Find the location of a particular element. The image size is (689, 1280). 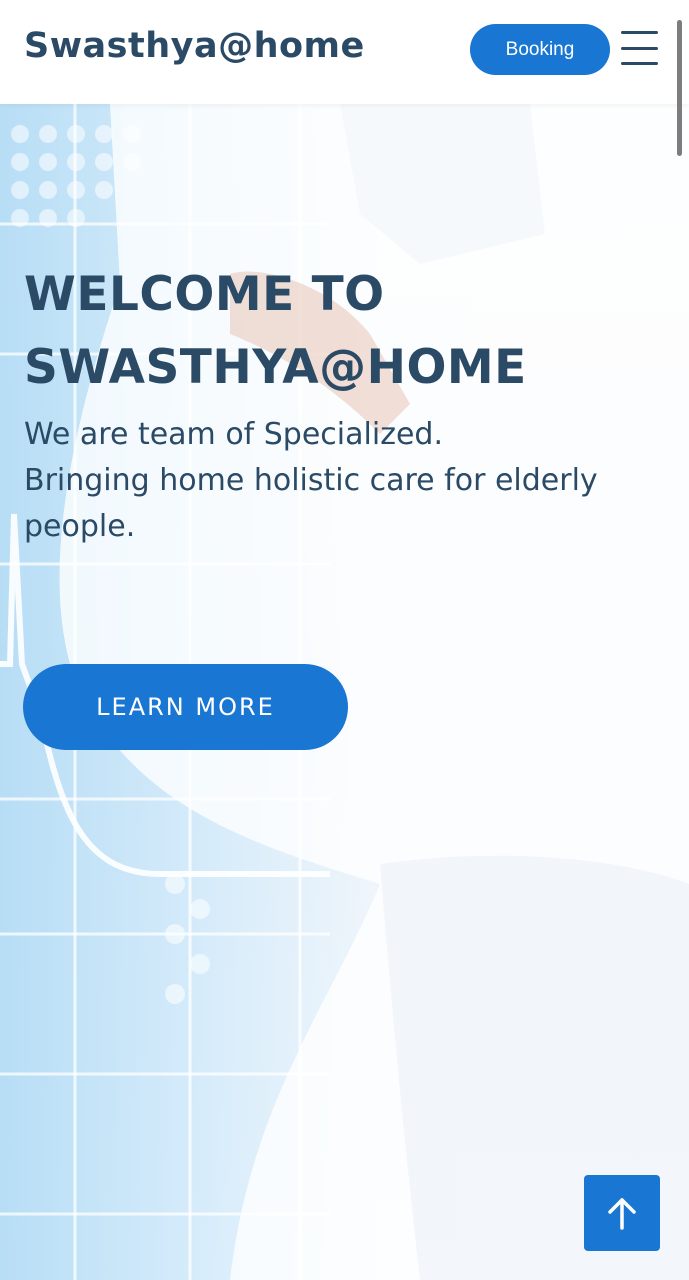

arrow-up-icon is located at coordinates (622, 1214).